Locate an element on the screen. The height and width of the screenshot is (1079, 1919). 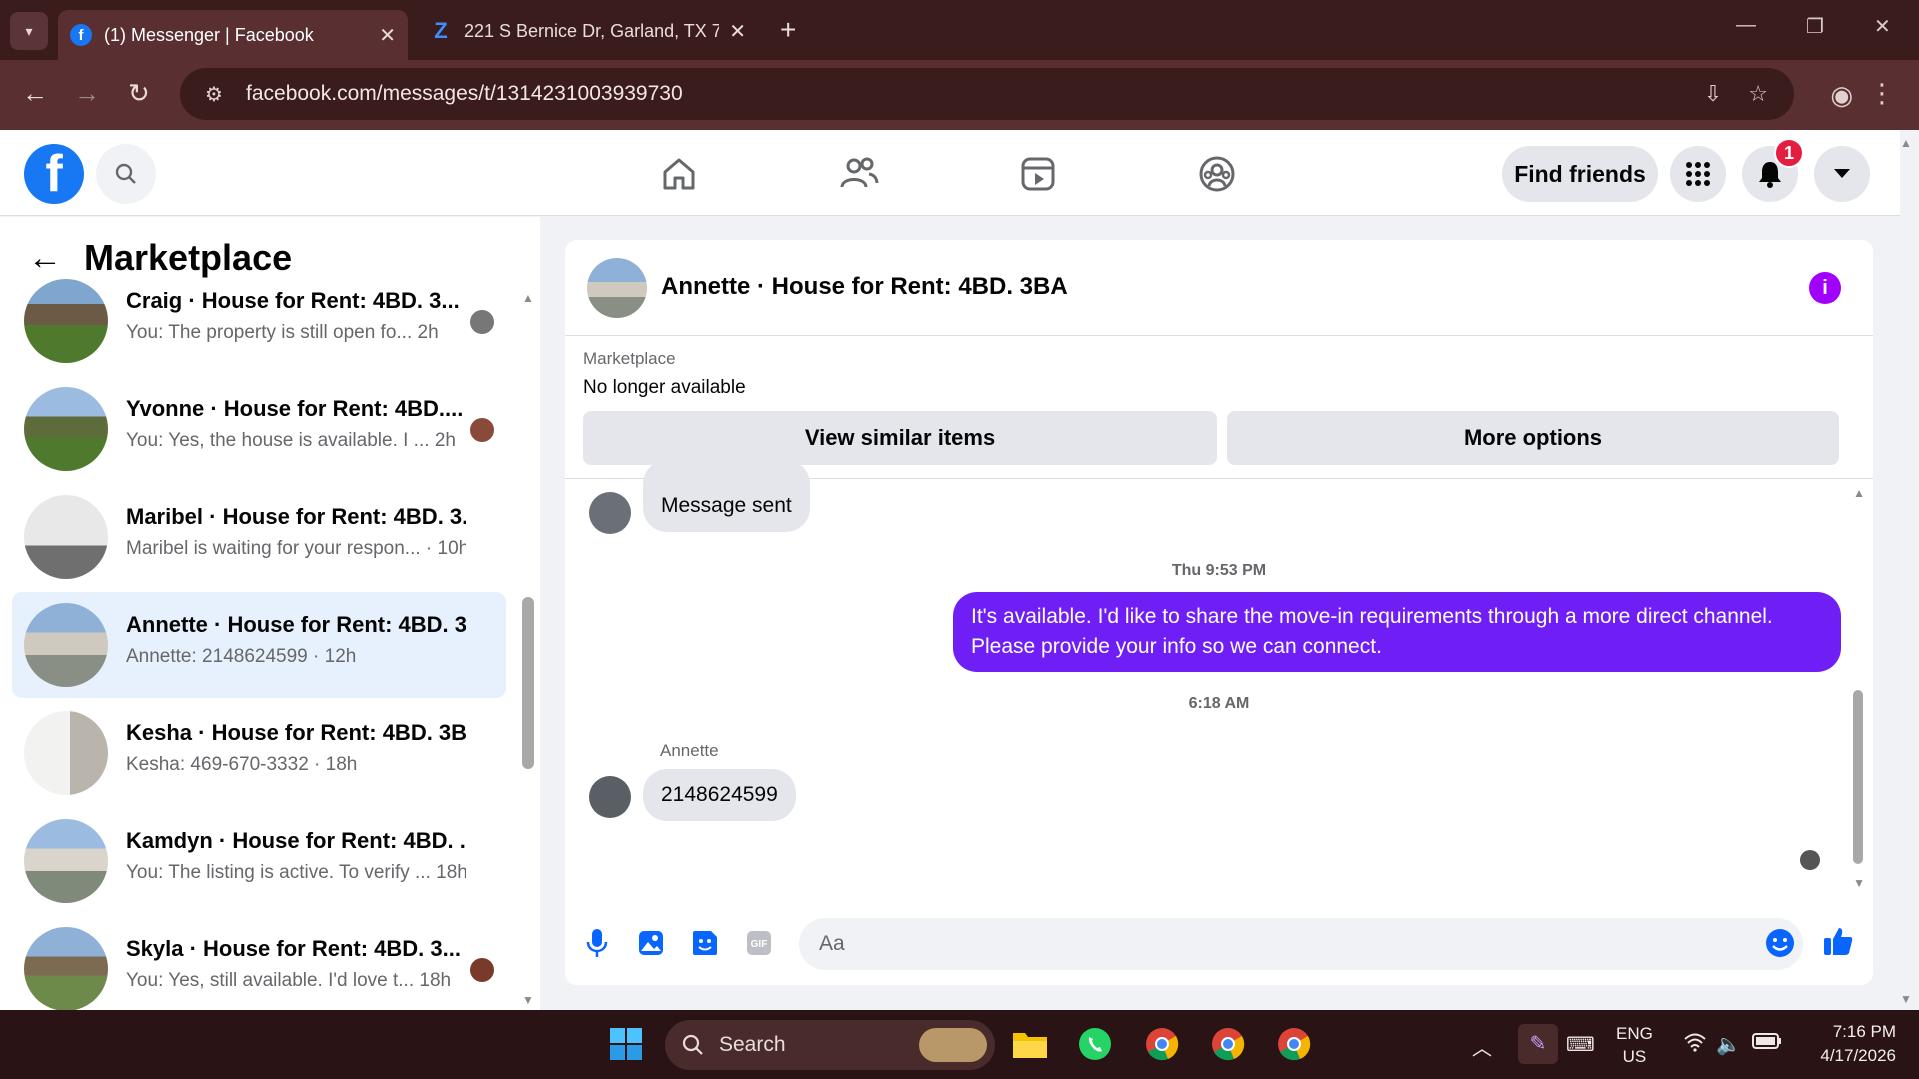
tab-title: 221 S Bernice Dr, Garland, TX 75 is located at coordinates (592, 30).